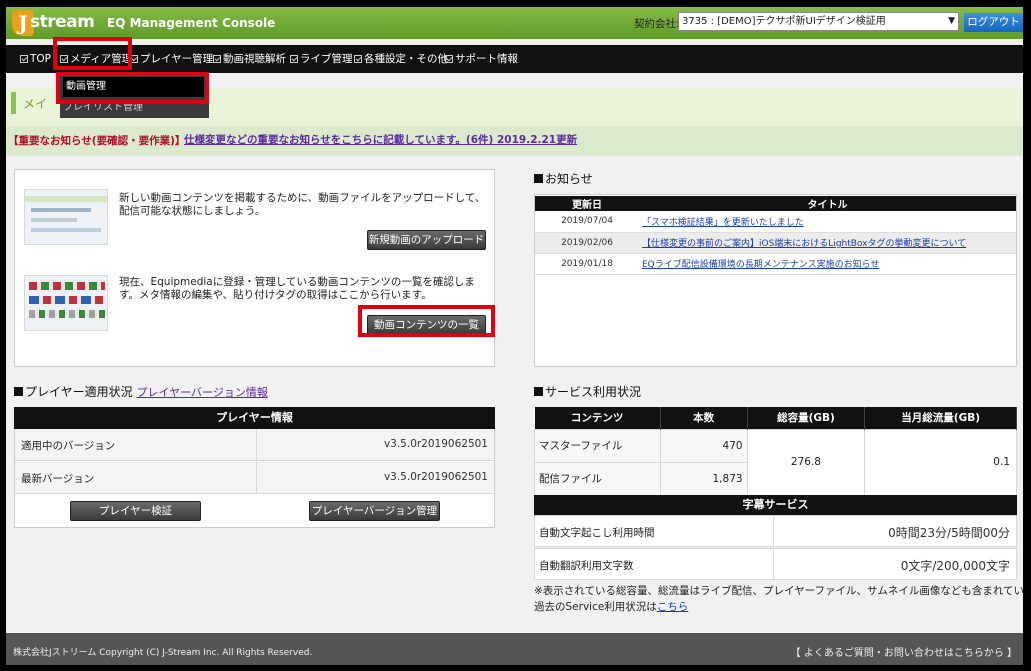 This screenshot has height=671, width=1031. What do you see at coordinates (586, 566) in the screenshot?
I see `subtitle-row-key: 自動翻訳利用文字数` at bounding box center [586, 566].